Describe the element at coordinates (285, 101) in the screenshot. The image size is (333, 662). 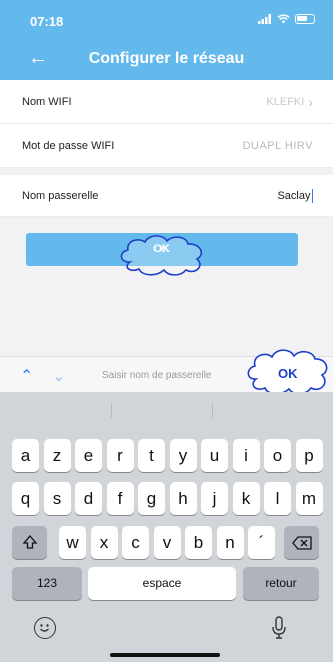
I see `wifi-name-value: KLEFKI` at that location.